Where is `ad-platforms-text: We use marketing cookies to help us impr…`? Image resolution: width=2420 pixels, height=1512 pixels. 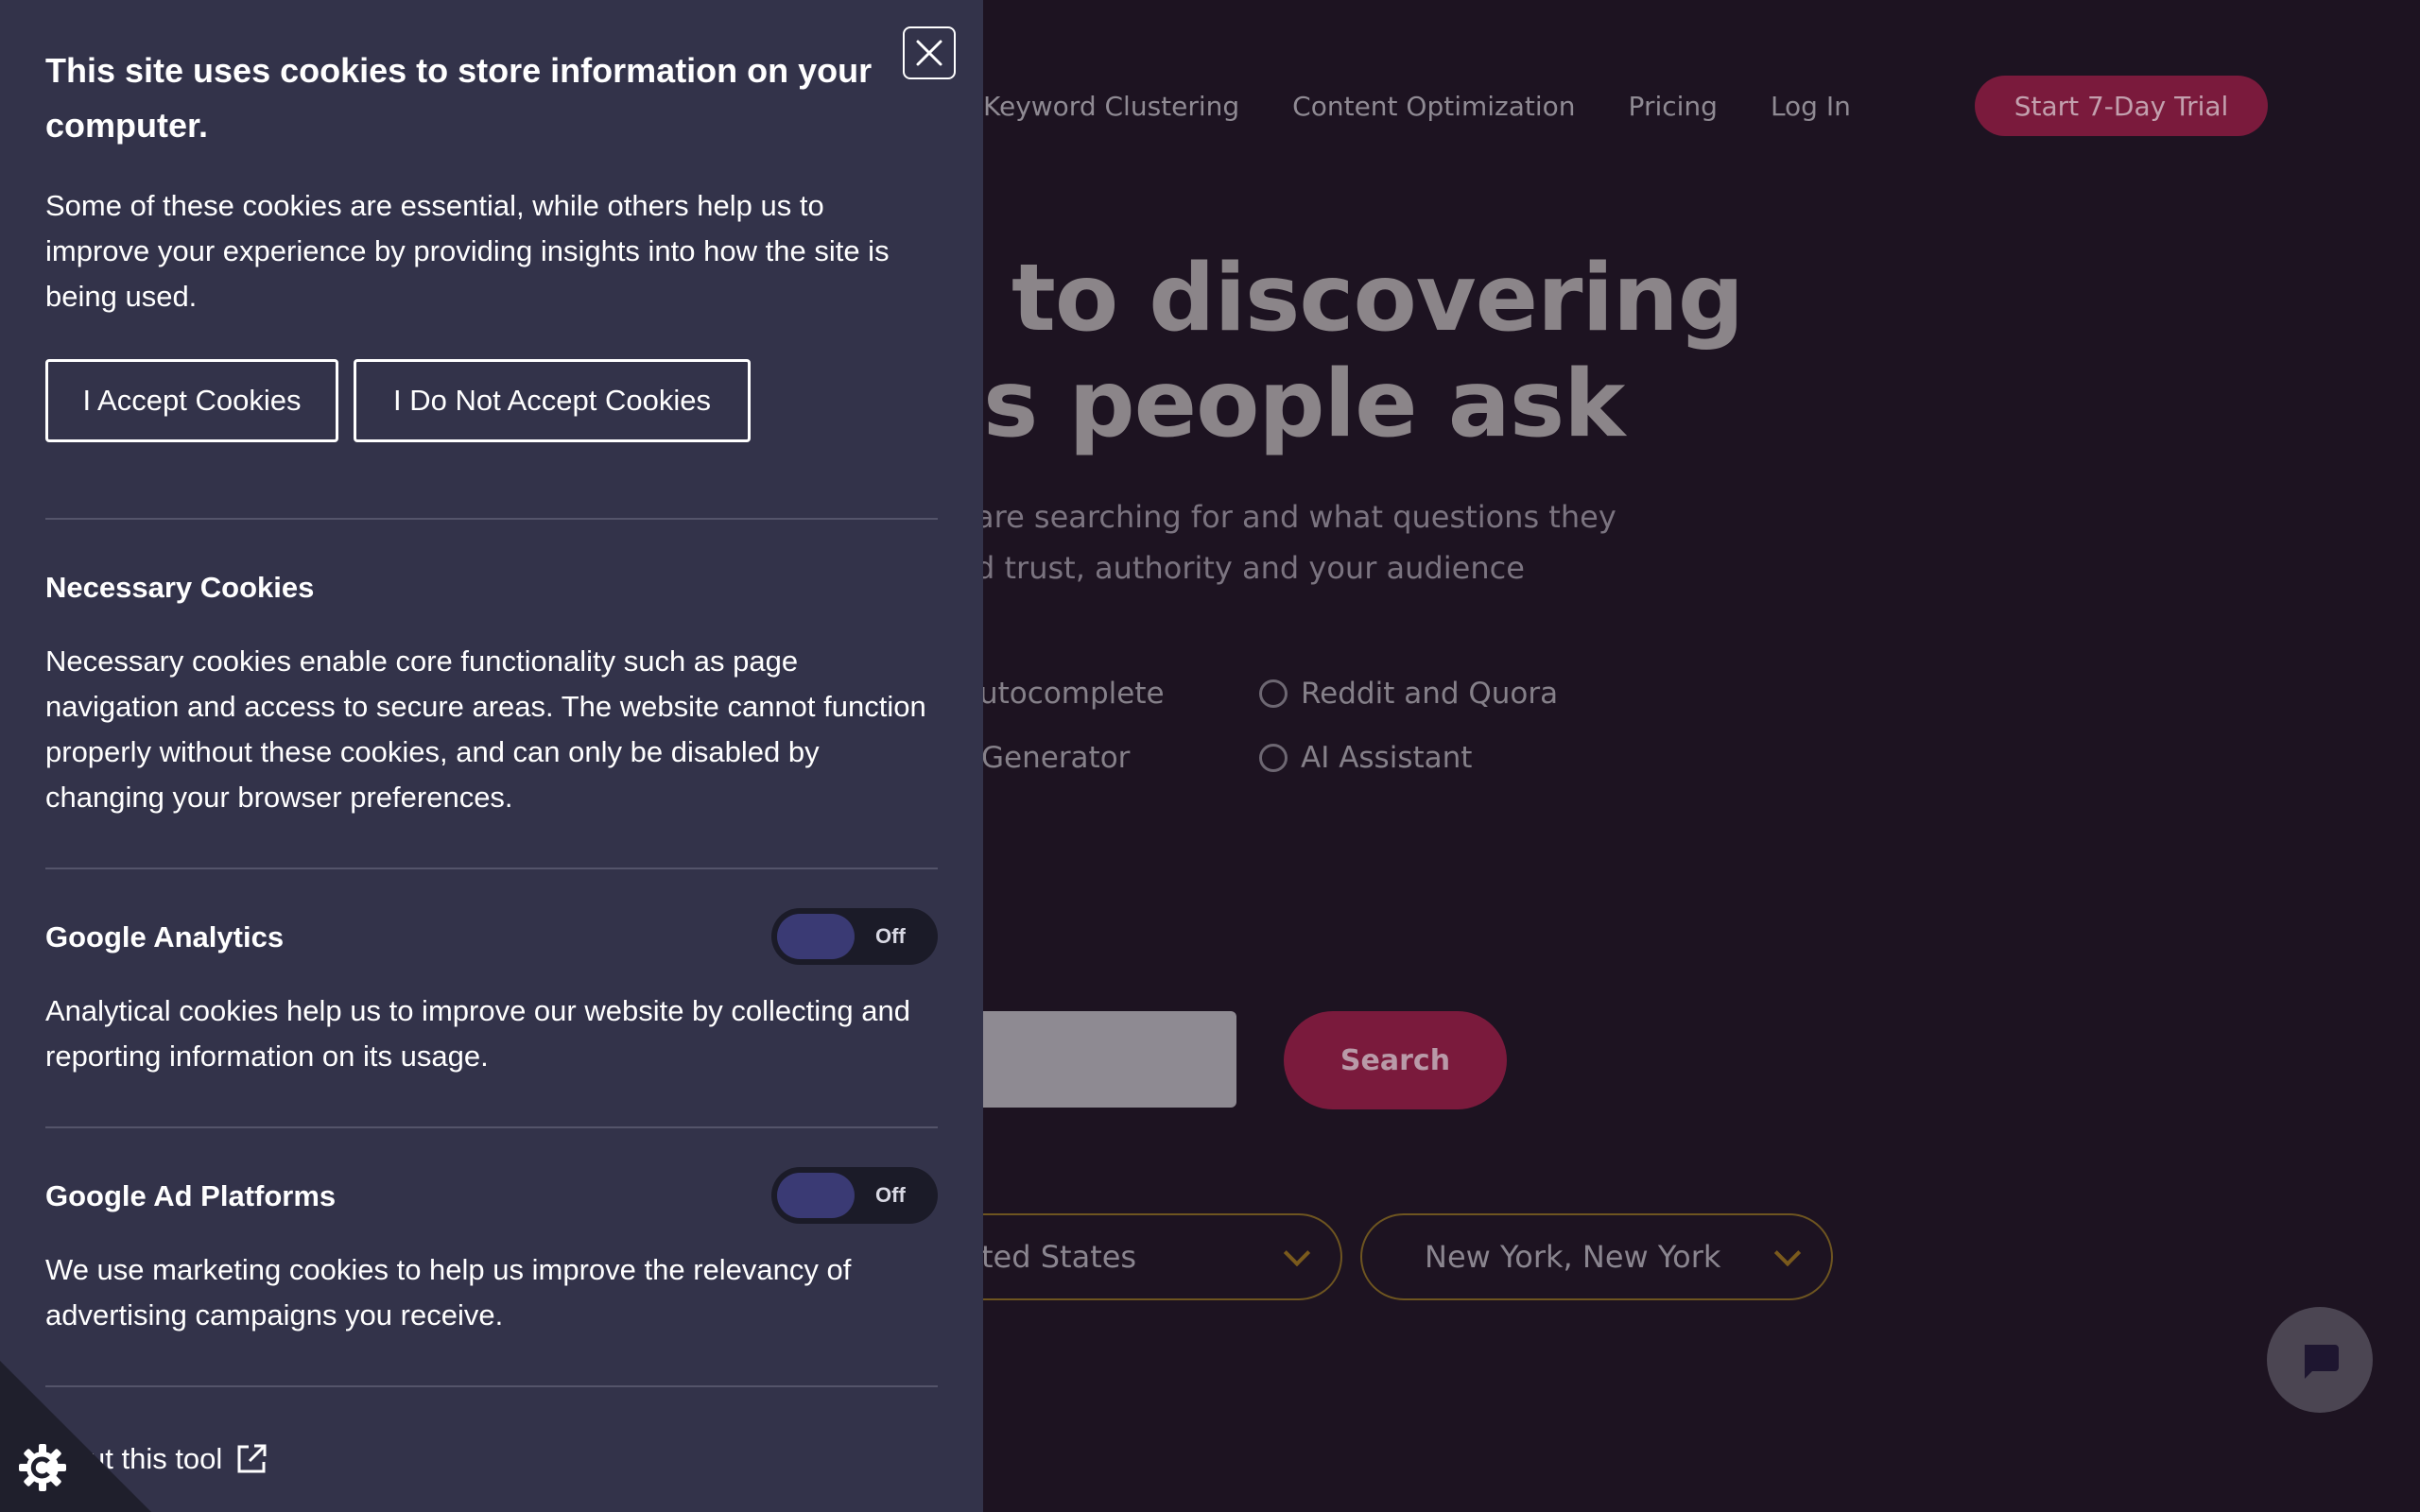
ad-platforms-text: We use marketing cookies to help us impr… is located at coordinates (448, 1292).